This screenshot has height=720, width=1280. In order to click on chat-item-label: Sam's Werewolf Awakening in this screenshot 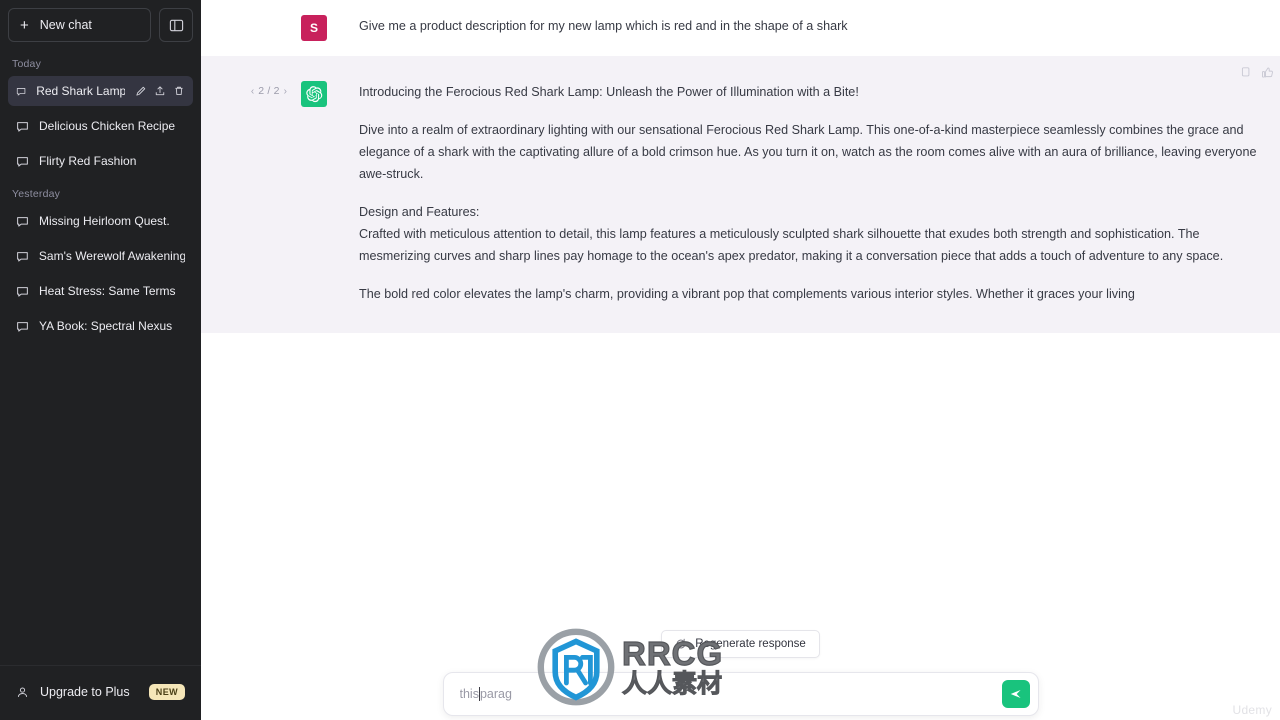, I will do `click(111, 256)`.